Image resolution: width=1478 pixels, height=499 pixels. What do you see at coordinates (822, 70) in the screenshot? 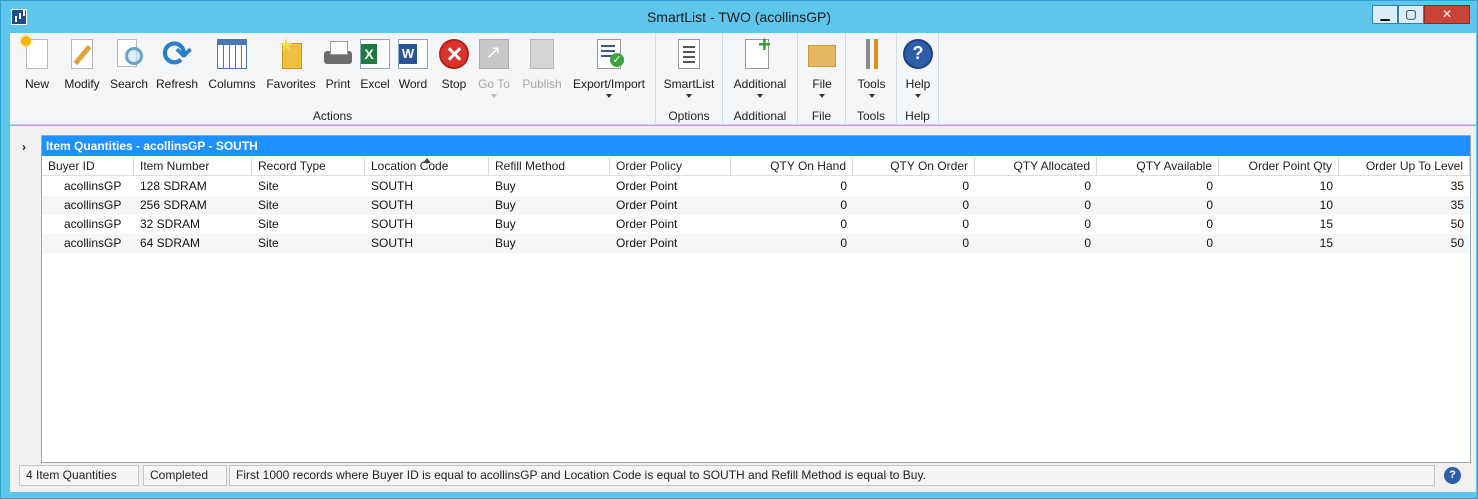
I see `file-button: File` at bounding box center [822, 70].